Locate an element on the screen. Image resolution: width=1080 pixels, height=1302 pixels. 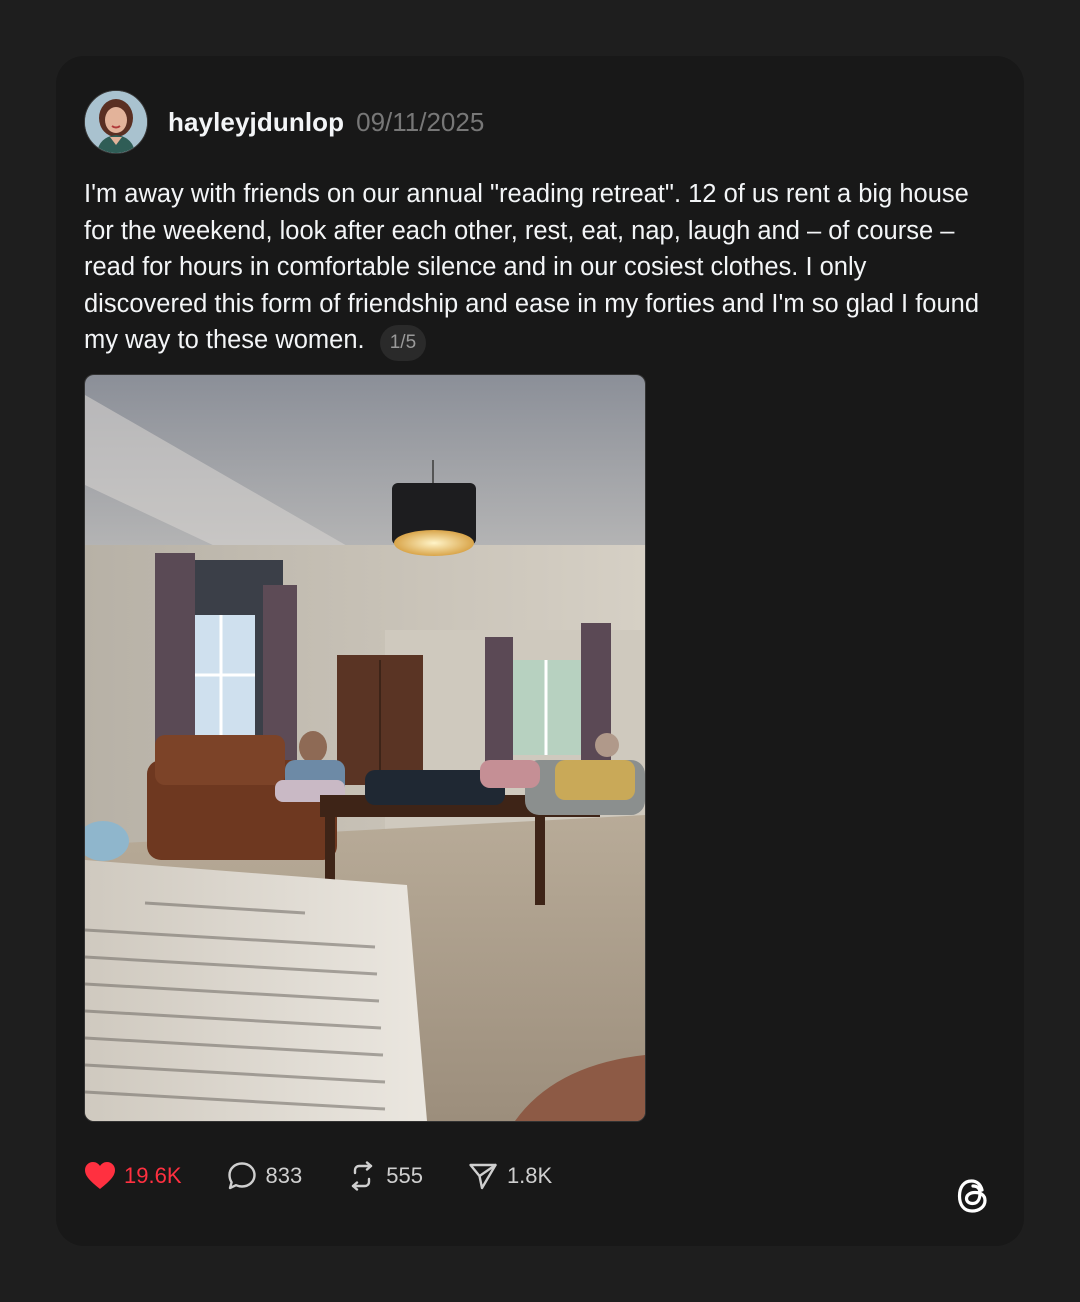
post-date: 09/11/2025 is located at coordinates (420, 121).